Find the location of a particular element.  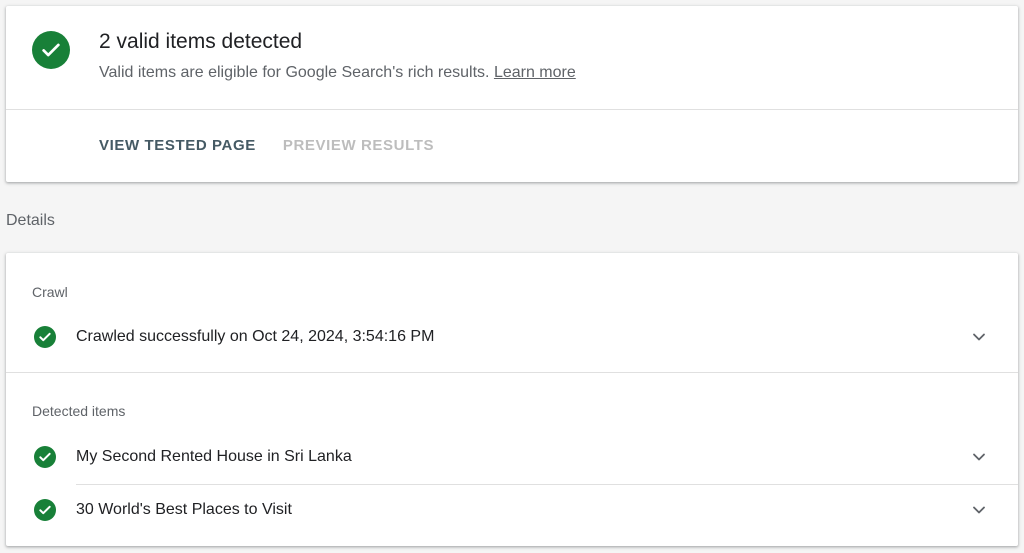

detected-item-row: My Second Rented House in Sri Lanka is located at coordinates (512, 457).